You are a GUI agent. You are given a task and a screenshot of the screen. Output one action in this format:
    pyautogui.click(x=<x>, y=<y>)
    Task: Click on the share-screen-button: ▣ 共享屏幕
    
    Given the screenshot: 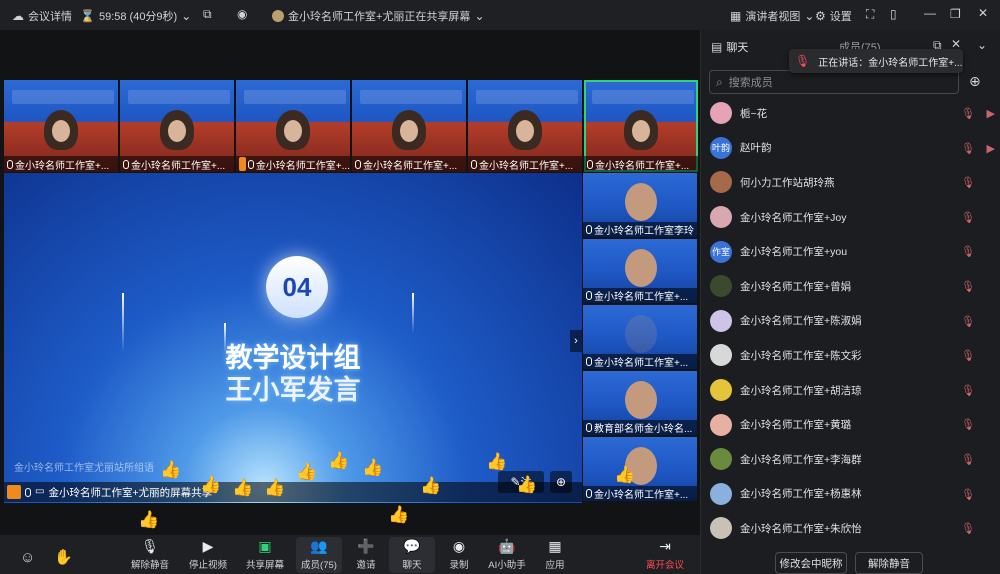 What is the action you would take?
    pyautogui.click(x=265, y=555)
    